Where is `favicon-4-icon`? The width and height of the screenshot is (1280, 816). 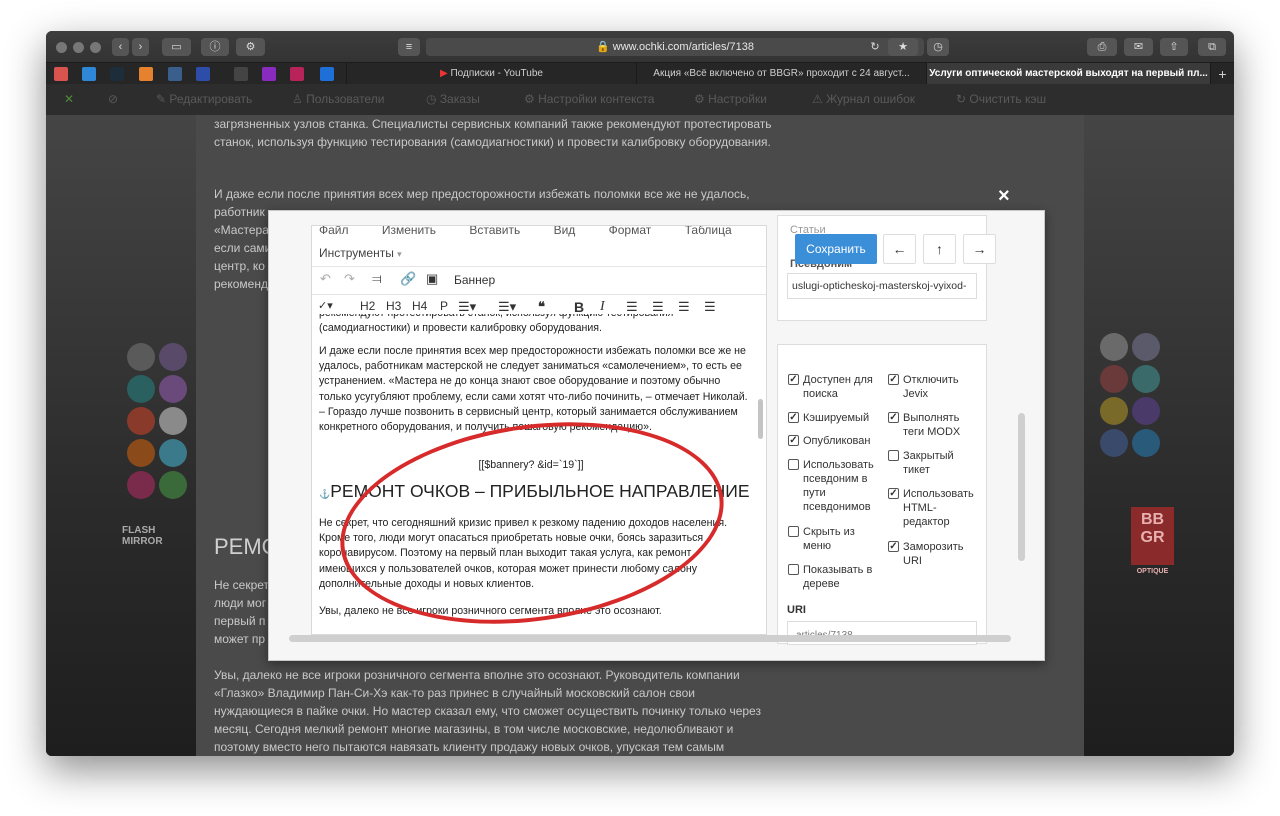
favicon-4-icon is located at coordinates (146, 74).